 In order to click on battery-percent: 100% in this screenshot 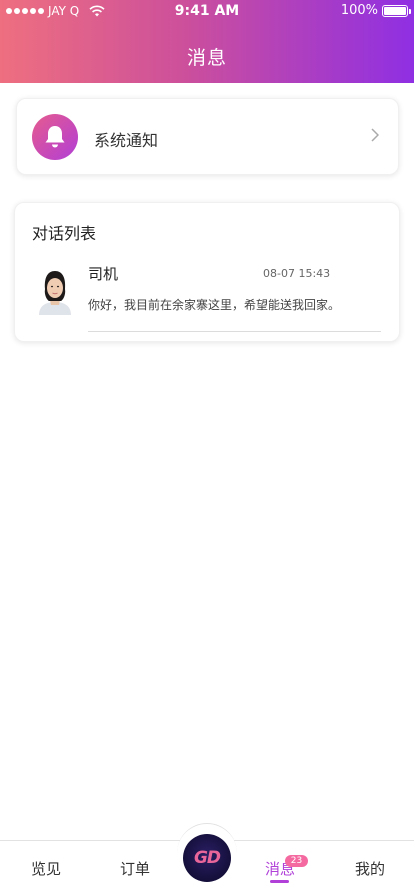, I will do `click(359, 10)`.